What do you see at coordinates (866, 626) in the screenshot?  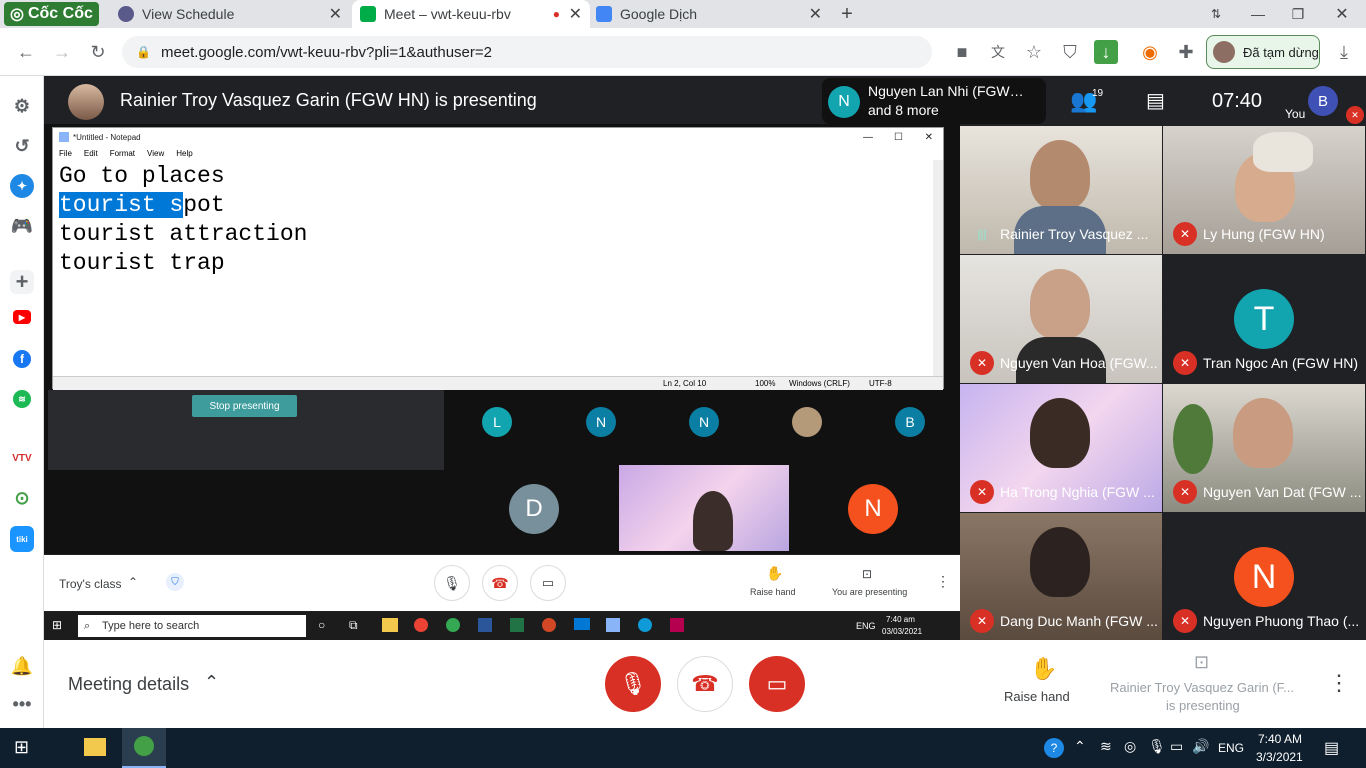 I see `inner-lang: ENG` at bounding box center [866, 626].